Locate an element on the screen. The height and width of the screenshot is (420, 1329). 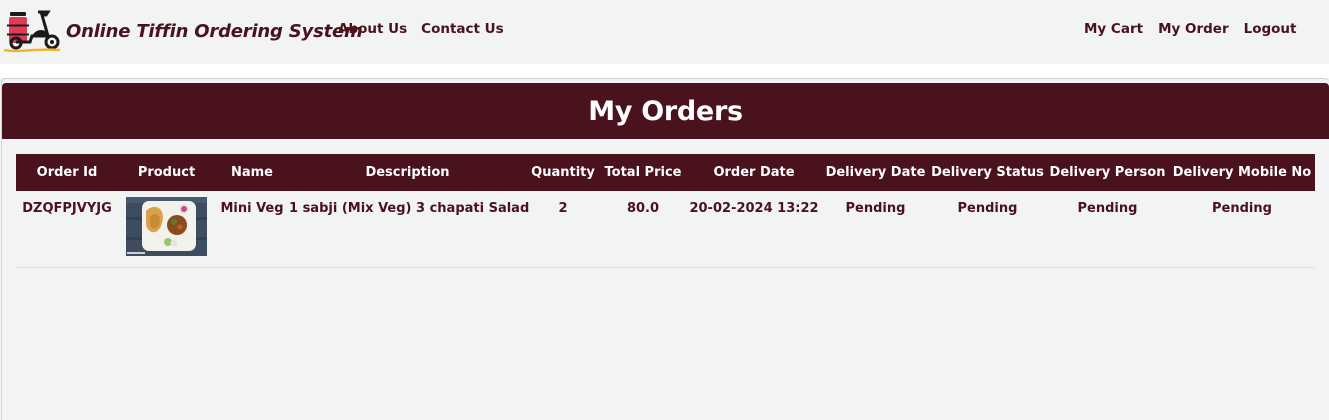
column-header-delivery-status: Delivery Status is located at coordinates (987, 172).